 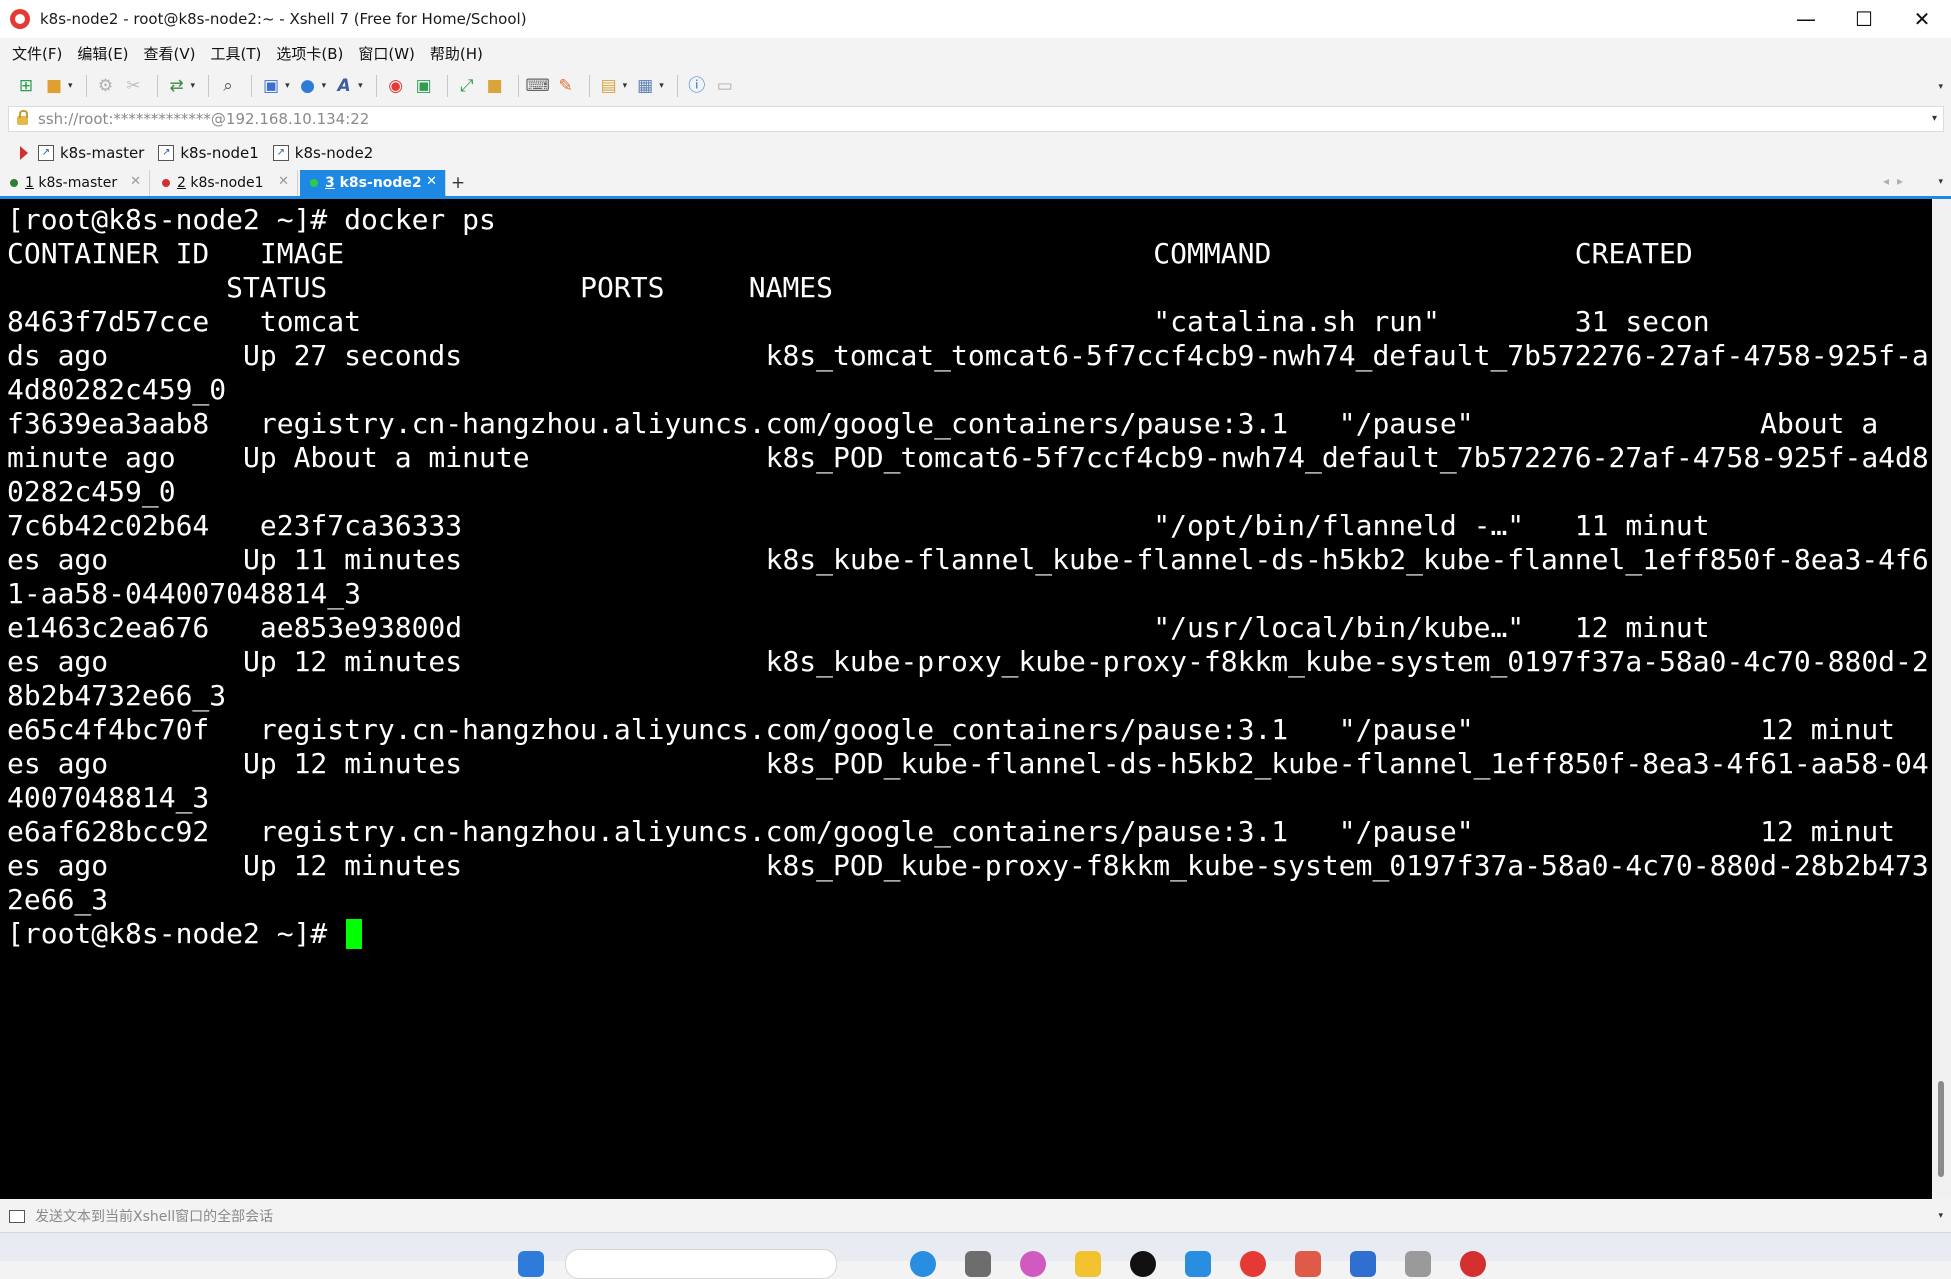 I want to click on xftp-icon: ▣, so click(x=424, y=86).